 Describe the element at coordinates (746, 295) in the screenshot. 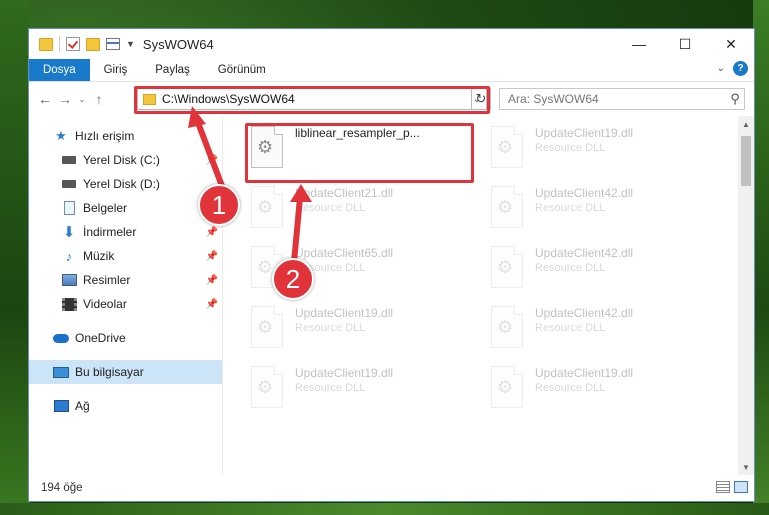

I see `vertical-scrollbar: ▲ ▼` at that location.